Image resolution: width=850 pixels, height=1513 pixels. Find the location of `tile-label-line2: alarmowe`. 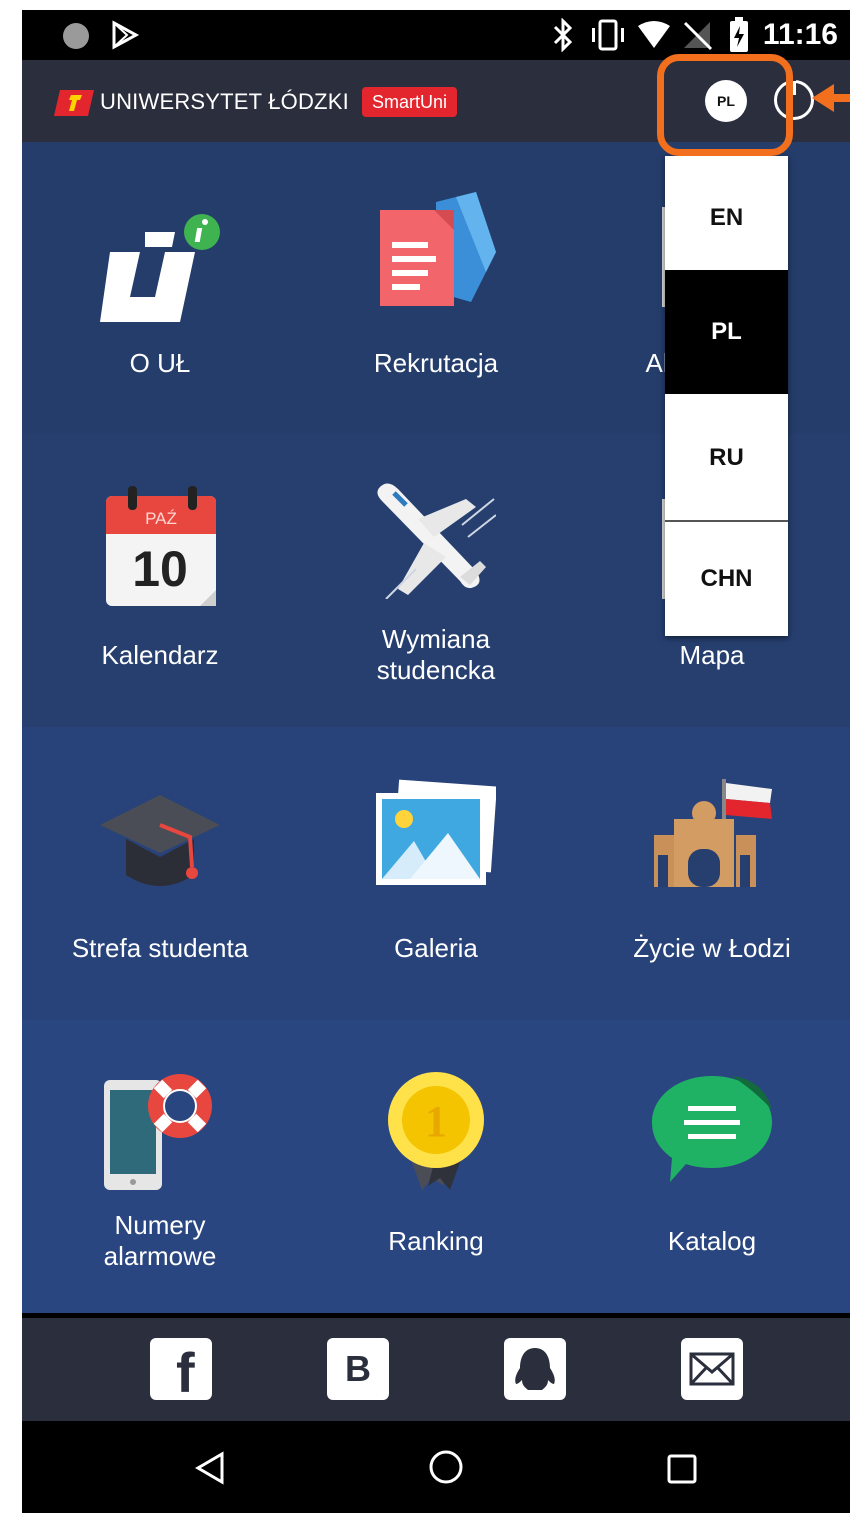

tile-label-line2: alarmowe is located at coordinates (160, 1256).